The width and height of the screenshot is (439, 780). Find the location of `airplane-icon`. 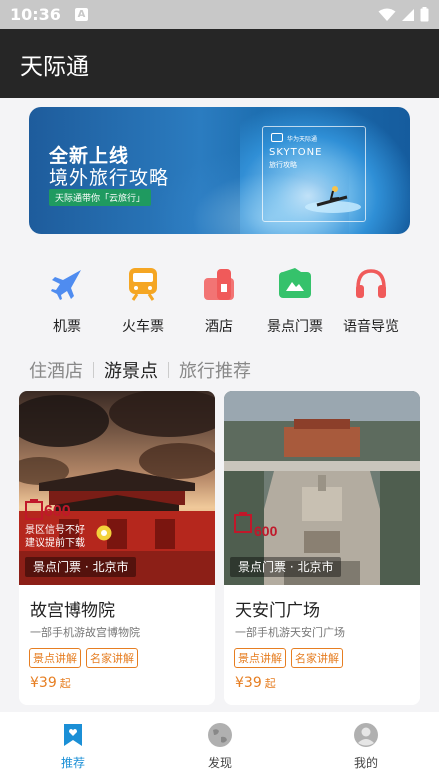

airplane-icon is located at coordinates (67, 284).